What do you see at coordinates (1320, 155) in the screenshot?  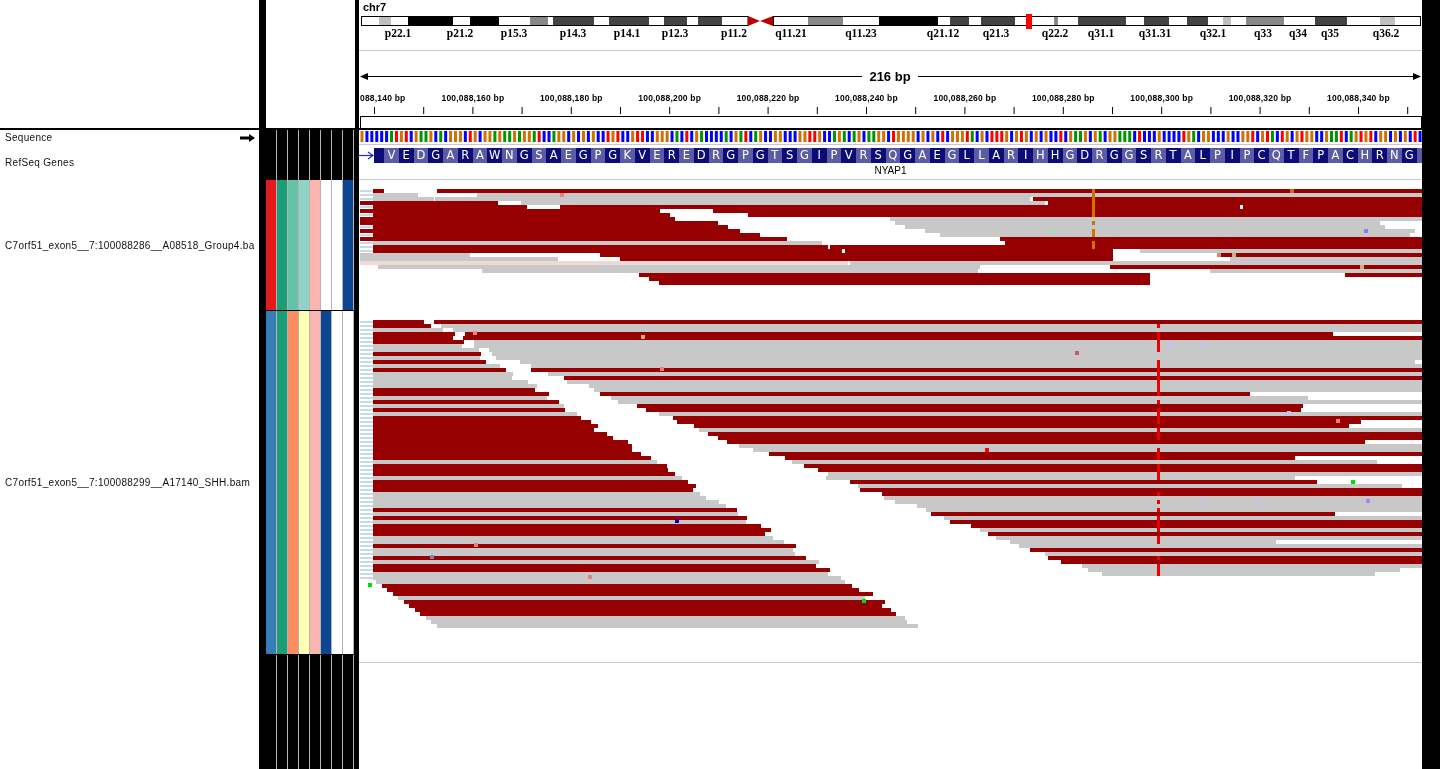 I see `amino-acid: P` at bounding box center [1320, 155].